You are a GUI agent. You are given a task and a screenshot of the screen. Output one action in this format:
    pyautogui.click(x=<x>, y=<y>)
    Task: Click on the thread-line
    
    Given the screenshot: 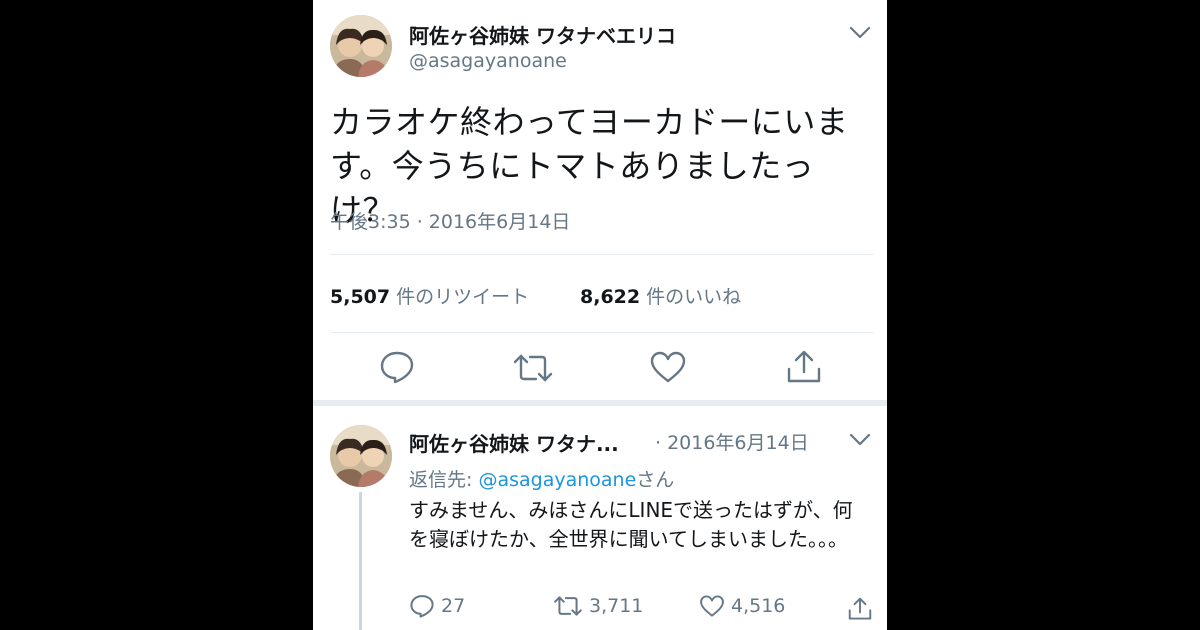 What is the action you would take?
    pyautogui.click(x=360, y=561)
    